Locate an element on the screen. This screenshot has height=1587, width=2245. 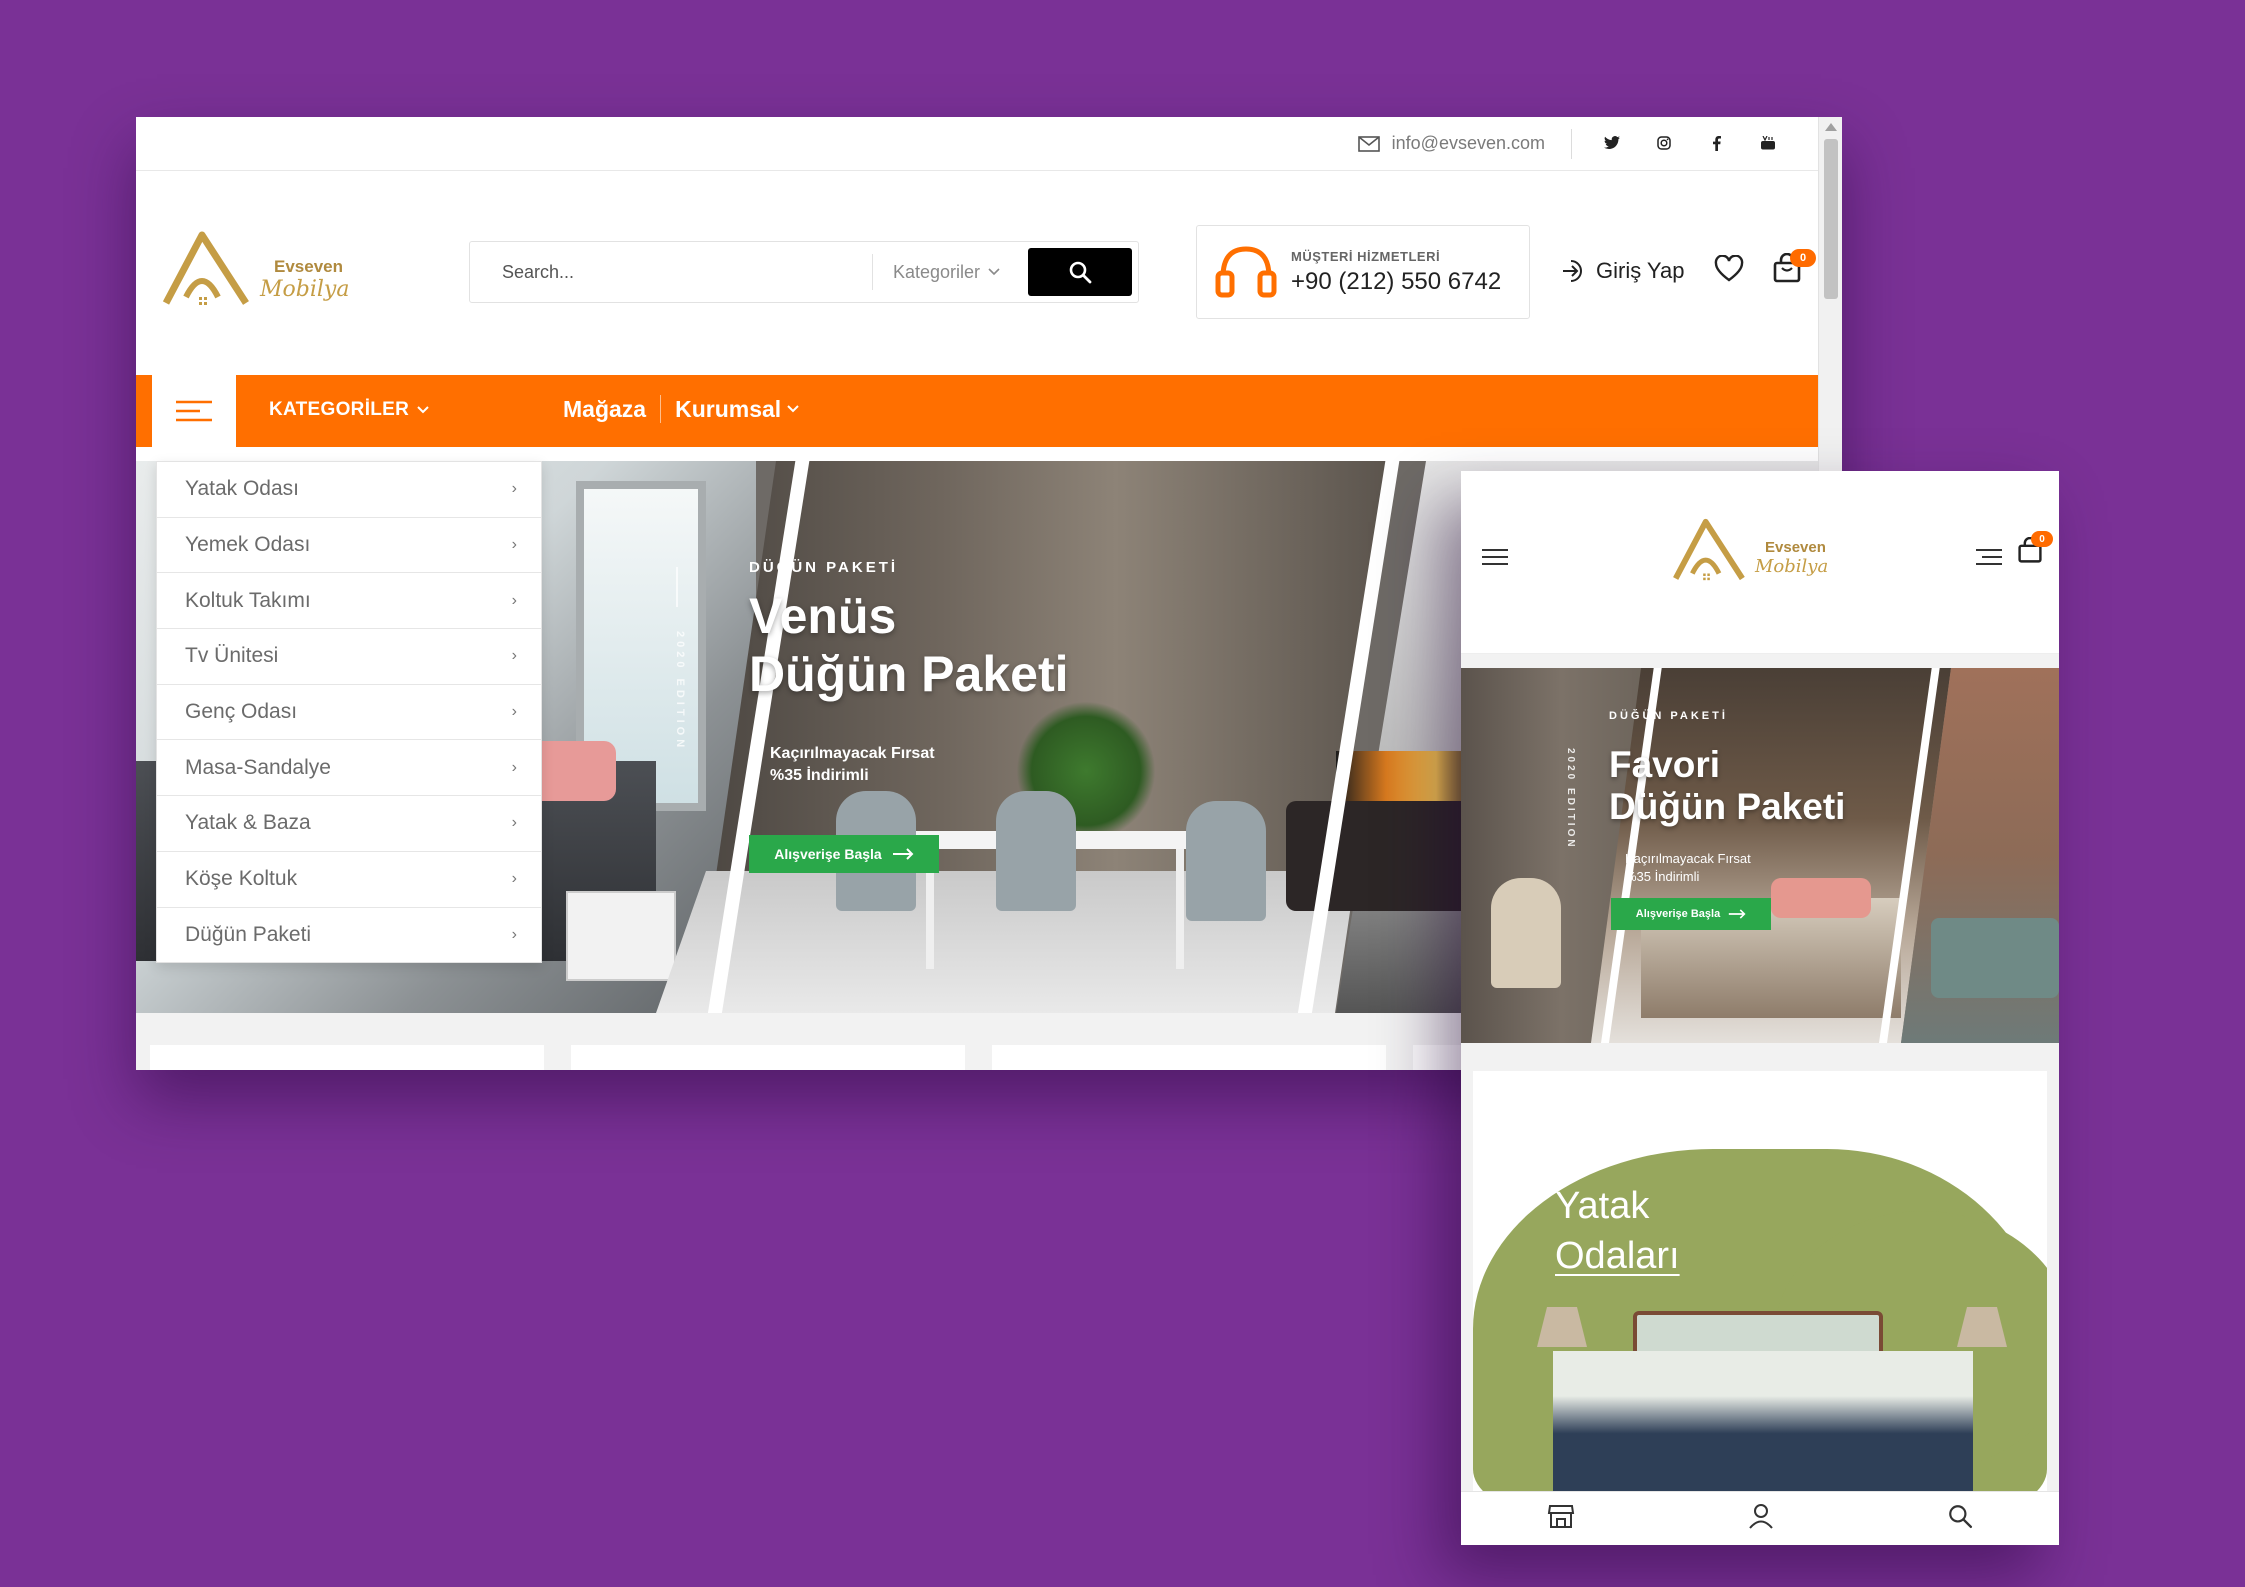
mobile-hero-kicker: DÜĞÜN PAKETİ is located at coordinates (1668, 716).